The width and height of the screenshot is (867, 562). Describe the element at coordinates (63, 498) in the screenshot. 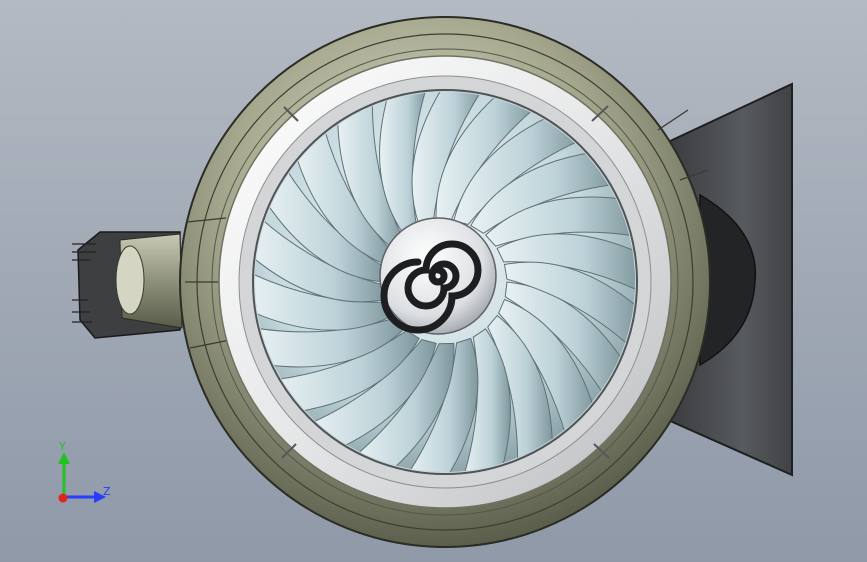

I see `axis-x-dot` at that location.